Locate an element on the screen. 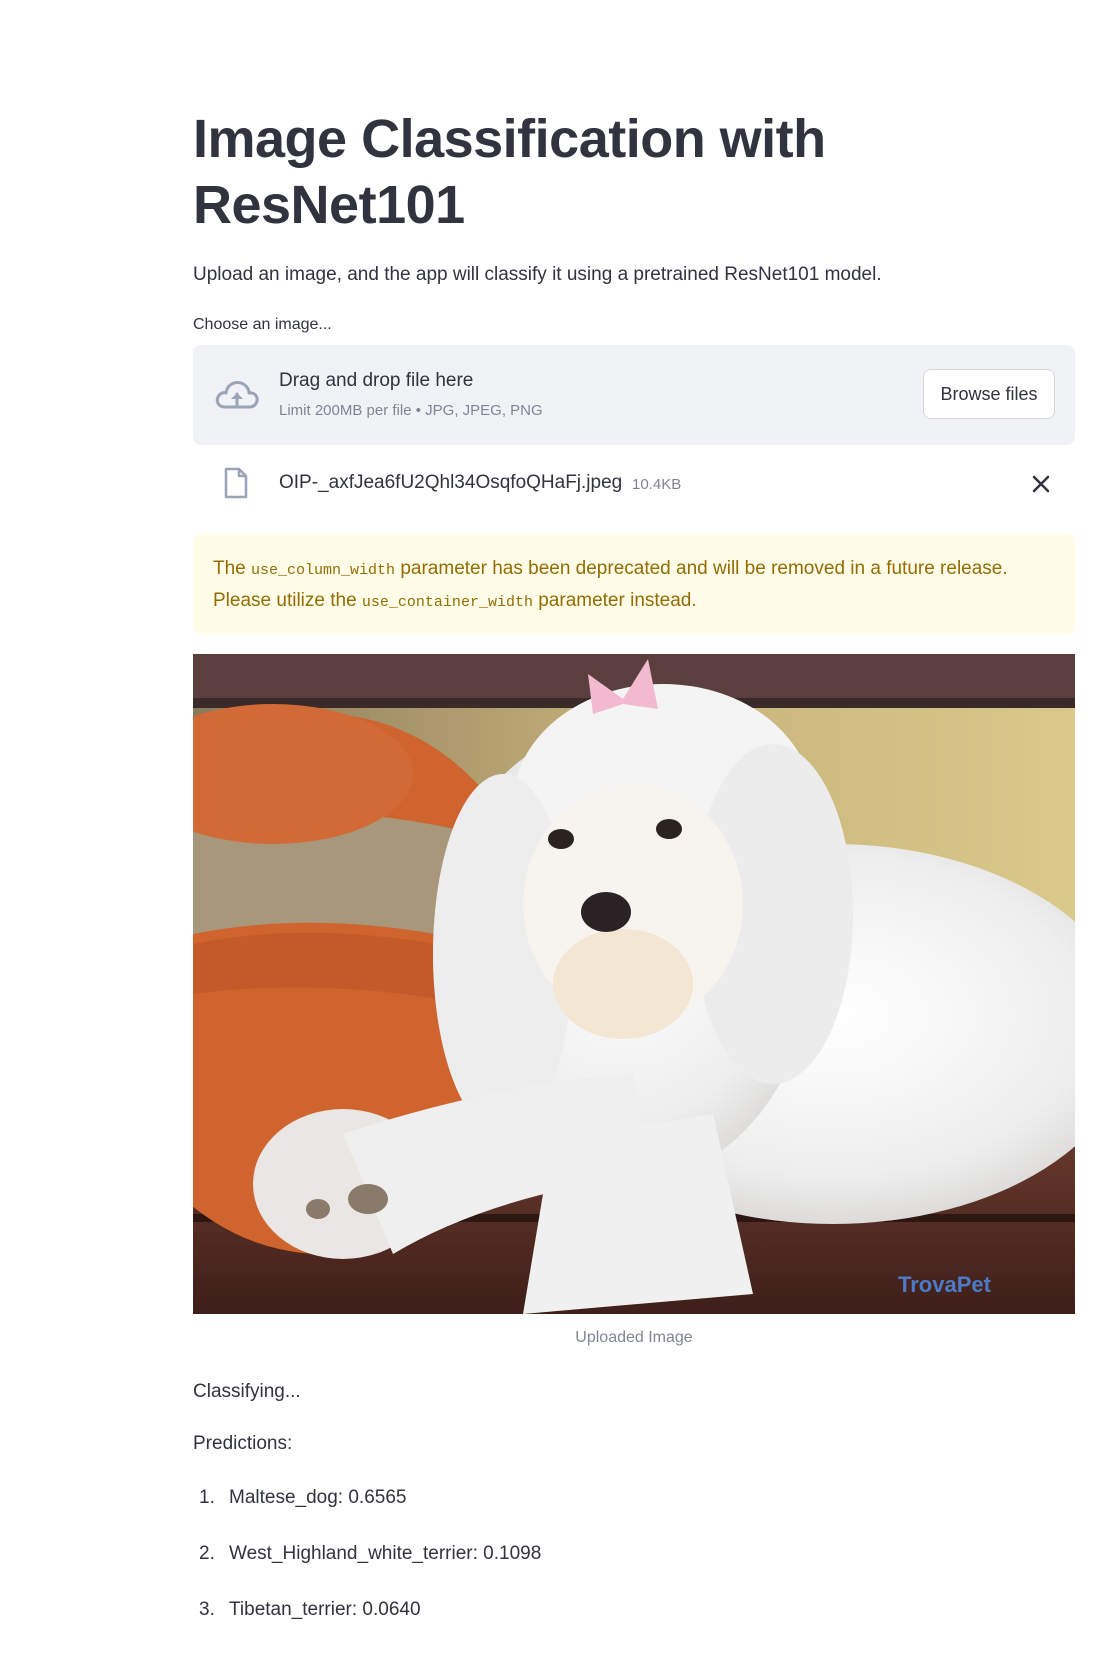 Image resolution: width=1119 pixels, height=1678 pixels. prediction-number: 3. is located at coordinates (207, 1609).